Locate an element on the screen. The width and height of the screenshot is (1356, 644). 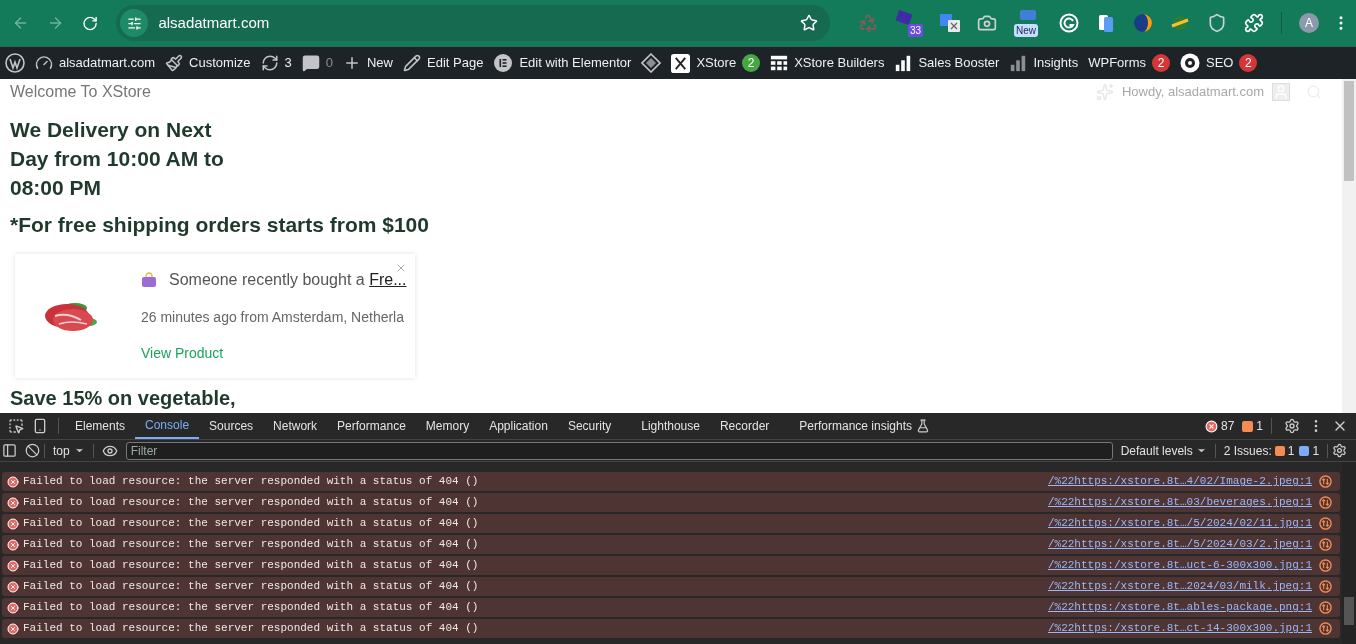
filter-field: Filter is located at coordinates (619, 450).